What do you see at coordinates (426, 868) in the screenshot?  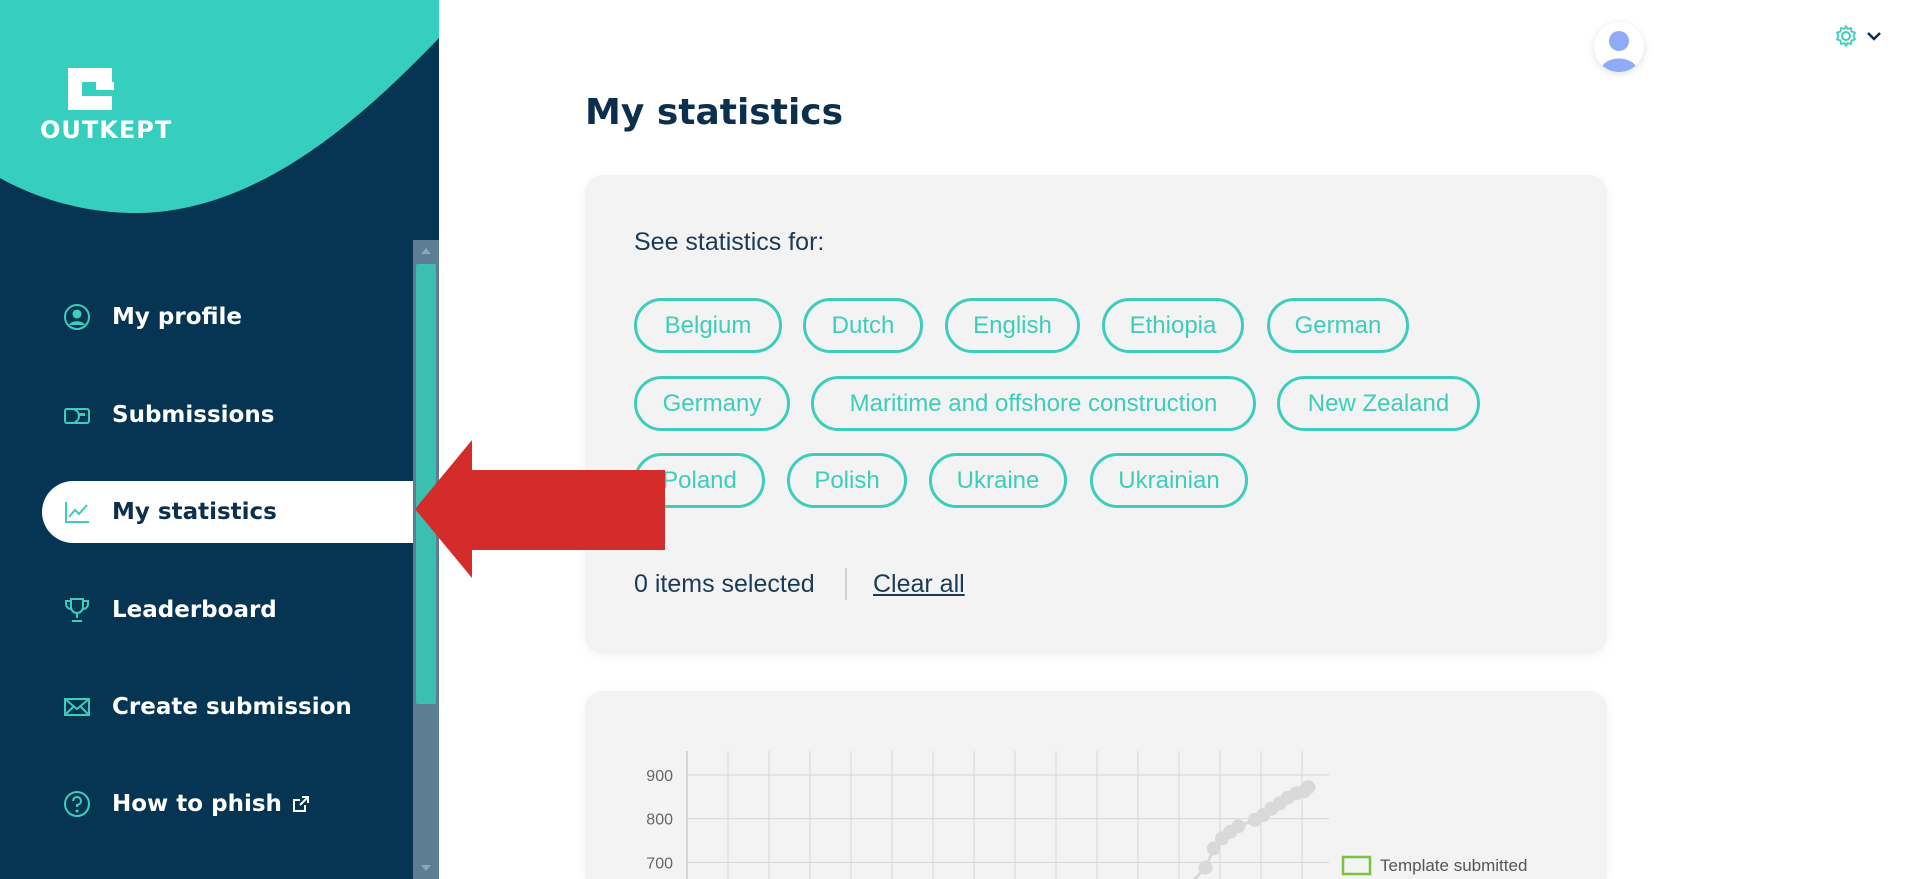 I see `scroll-down-icon` at bounding box center [426, 868].